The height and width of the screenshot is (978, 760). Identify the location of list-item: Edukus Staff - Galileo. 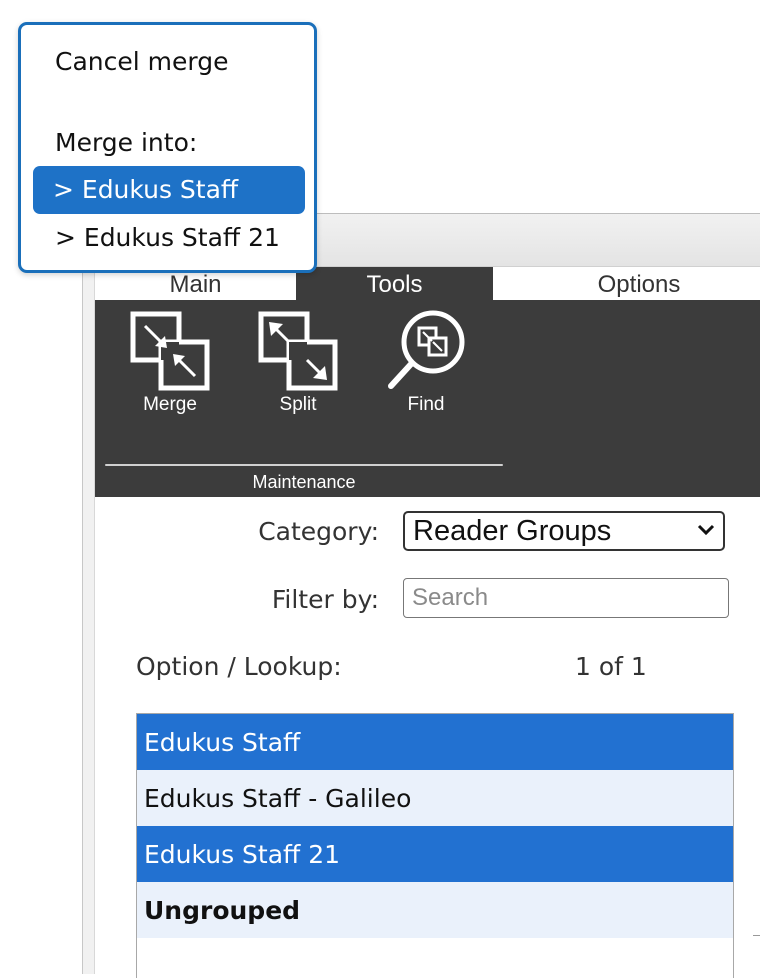
(435, 798).